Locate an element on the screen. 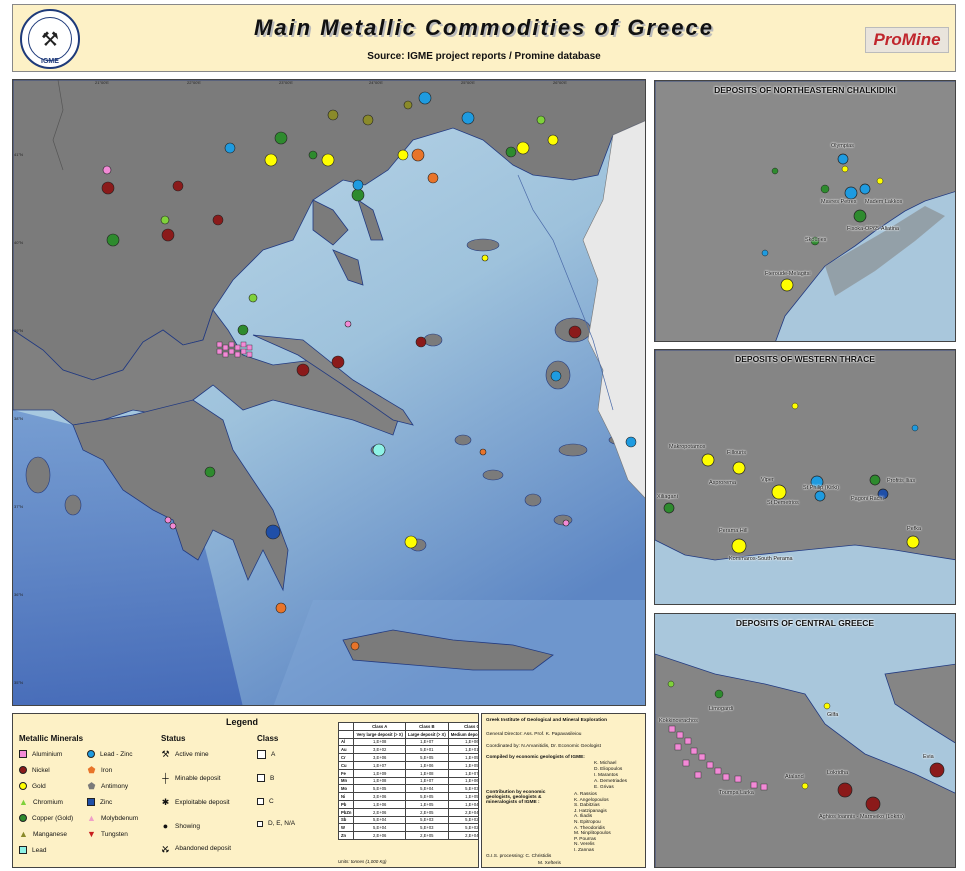  place-label: Pefka is located at coordinates (914, 529).